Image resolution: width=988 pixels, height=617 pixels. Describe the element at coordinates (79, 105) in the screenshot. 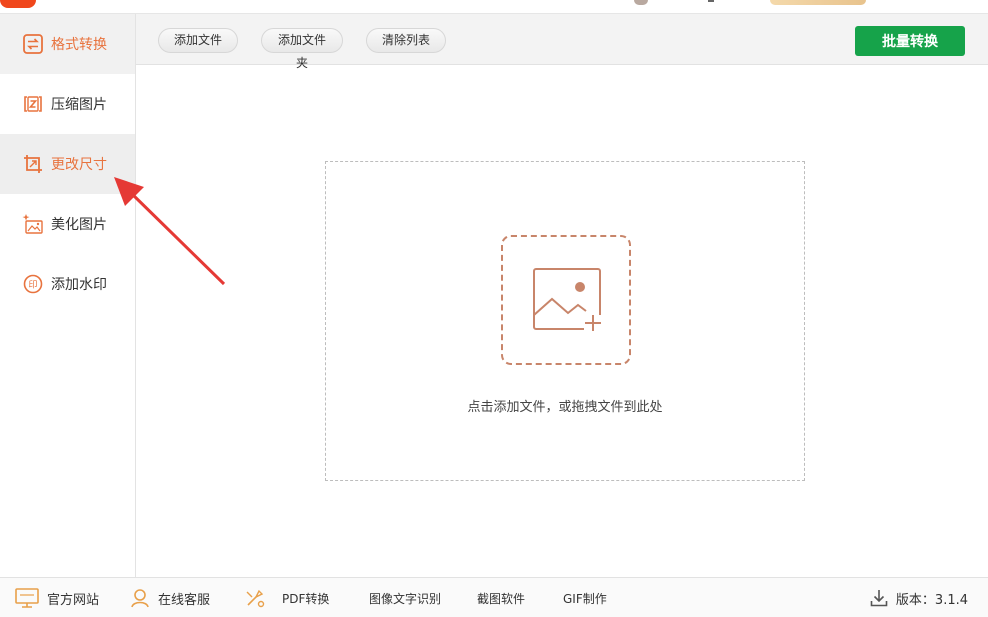

I see `sidebar-item-label: 压缩图片` at that location.